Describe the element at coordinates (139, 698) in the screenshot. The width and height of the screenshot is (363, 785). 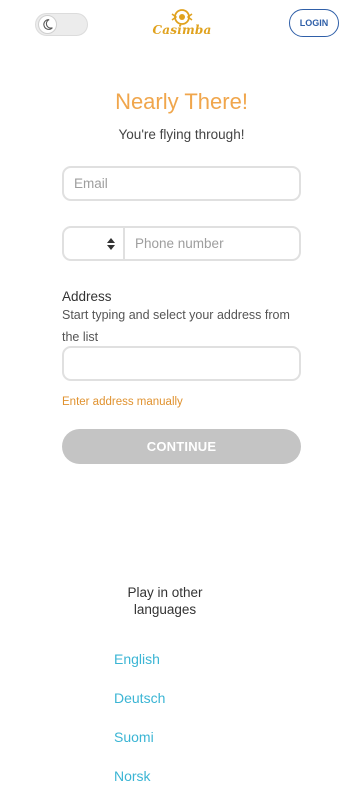
I see `language-link-deutsch: Deutsch` at that location.